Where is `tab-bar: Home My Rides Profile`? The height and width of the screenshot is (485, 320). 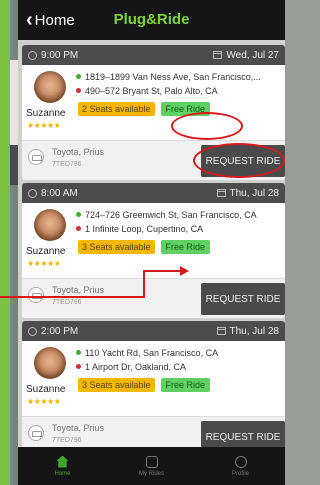 tab-bar: Home My Rides Profile is located at coordinates (151, 466).